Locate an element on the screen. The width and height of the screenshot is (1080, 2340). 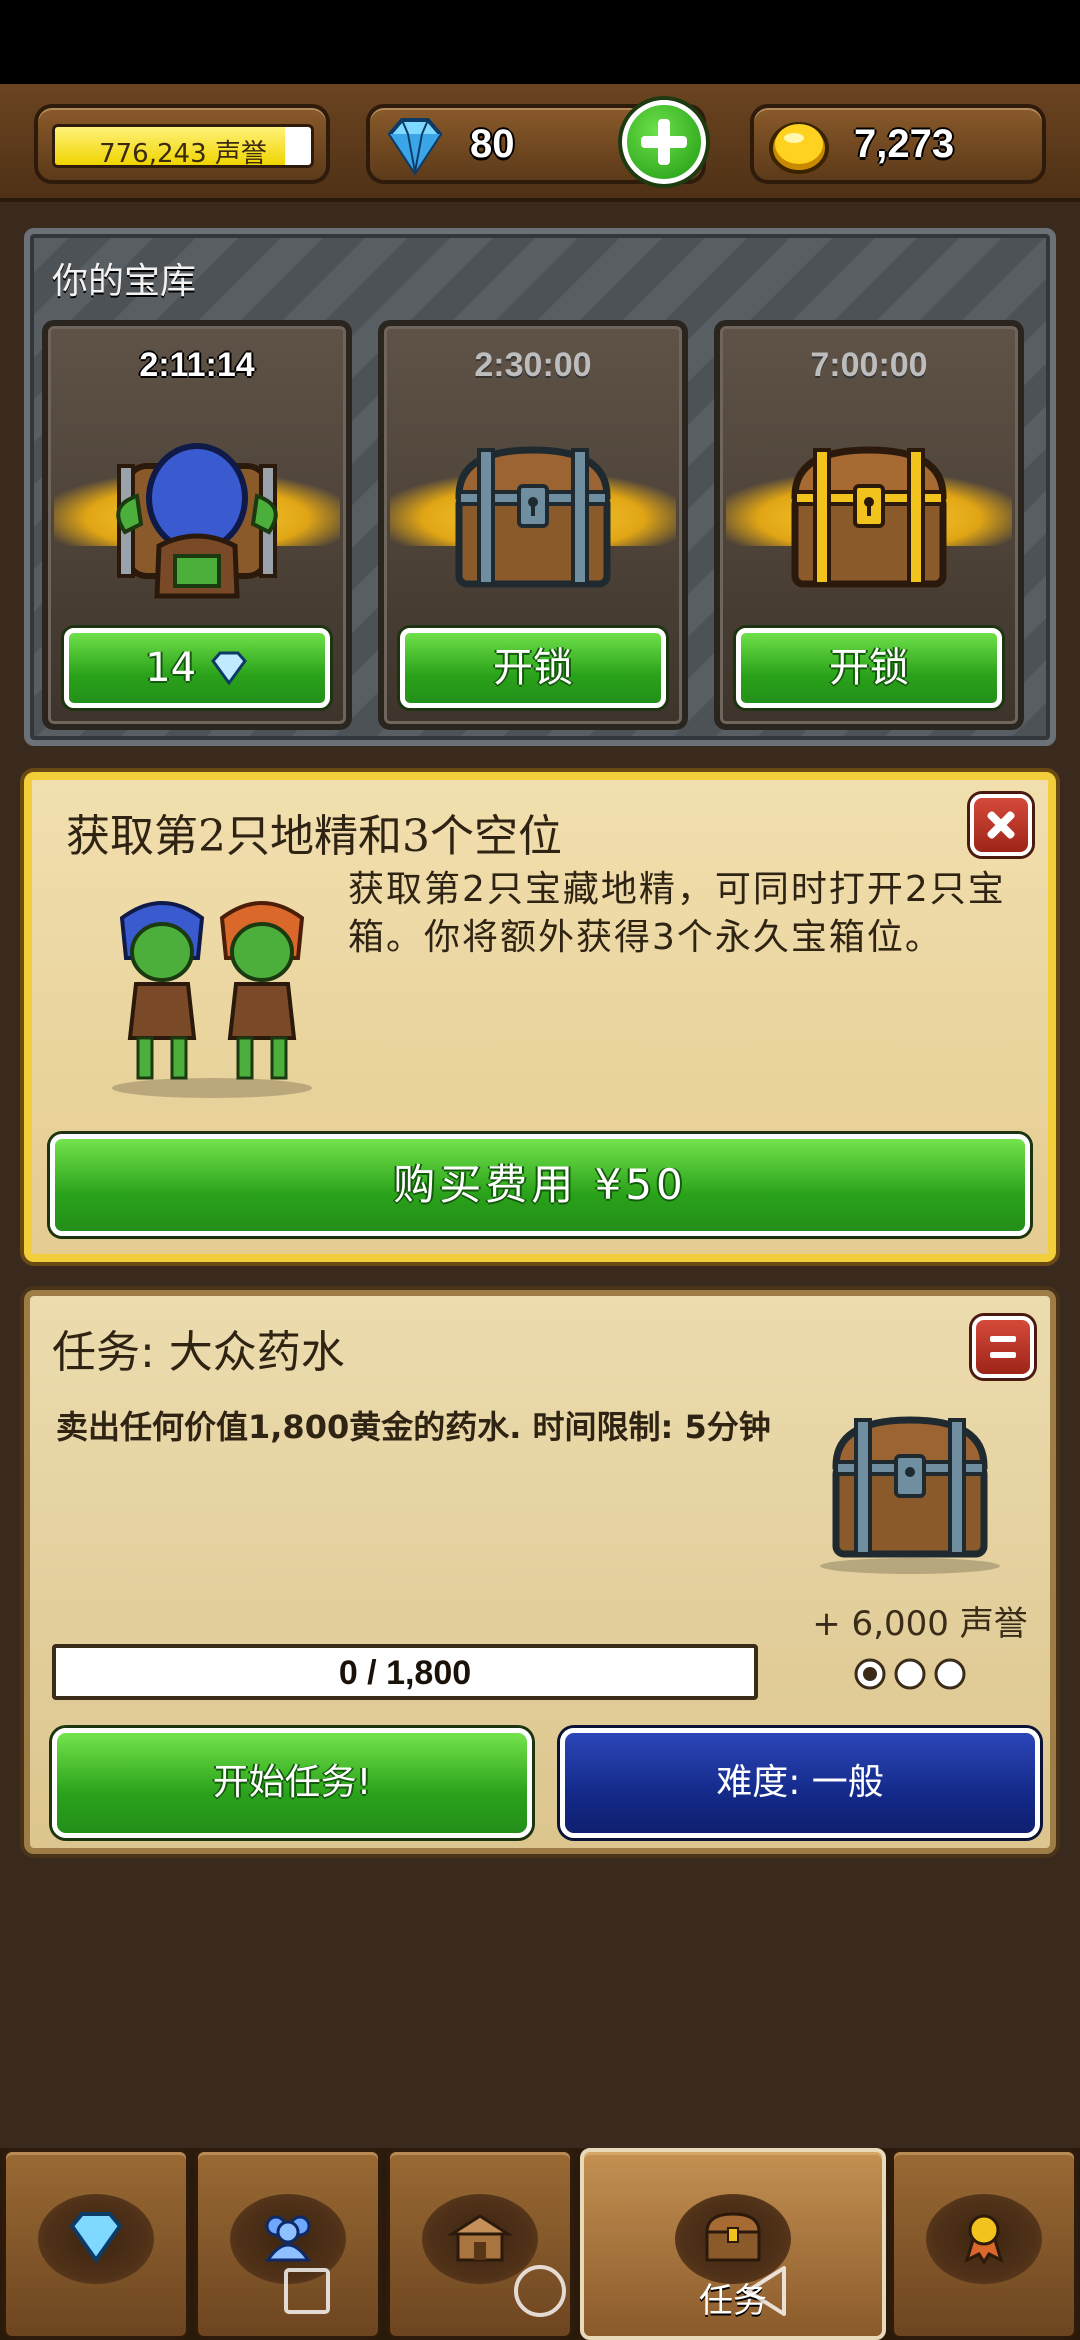
gem-unlock-button: 14 is located at coordinates (197, 668).